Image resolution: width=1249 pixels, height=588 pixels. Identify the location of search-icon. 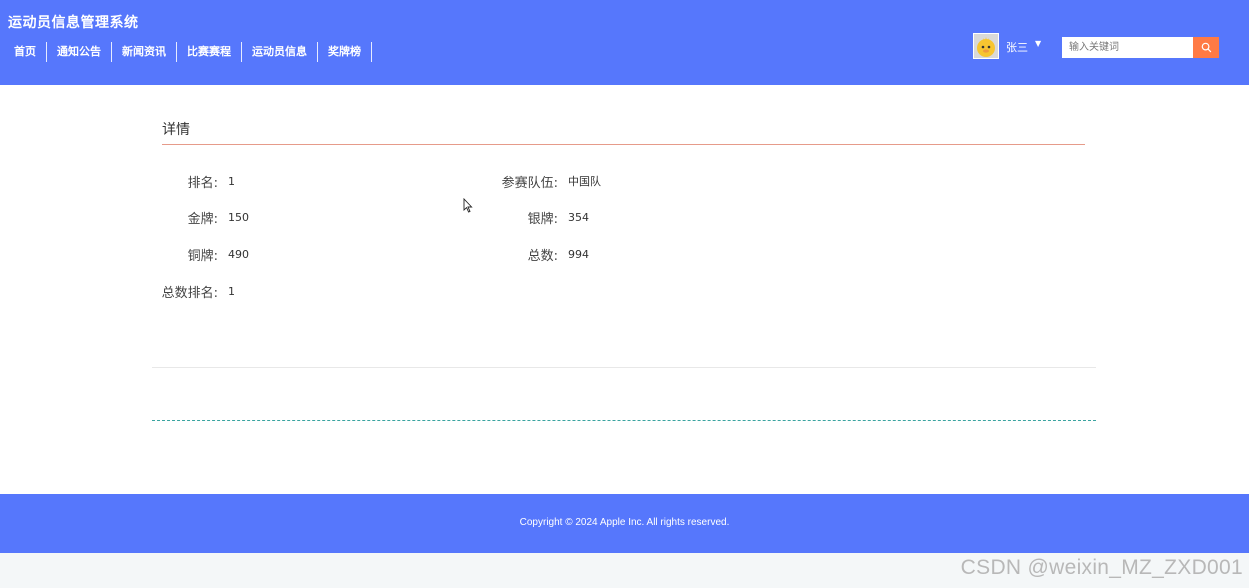
(1206, 47).